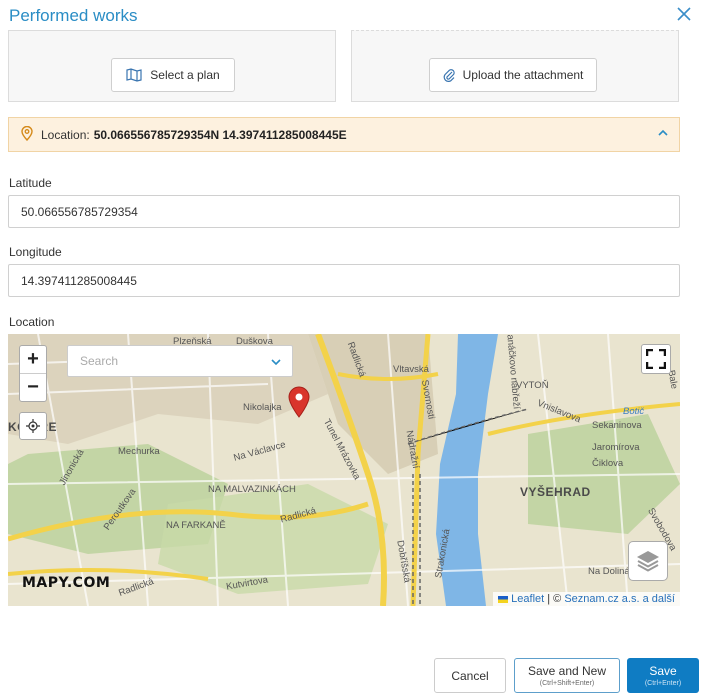  Describe the element at coordinates (619, 599) in the screenshot. I see `seznam-link: Seznam.cz a.s. a další` at that location.